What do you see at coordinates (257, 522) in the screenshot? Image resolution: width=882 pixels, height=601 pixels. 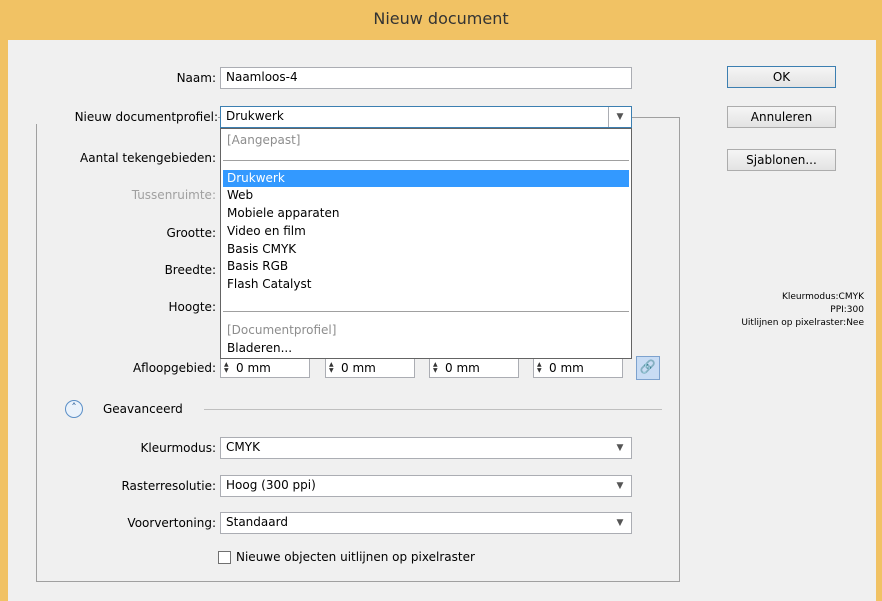 I see `preview-value: Standaard` at bounding box center [257, 522].